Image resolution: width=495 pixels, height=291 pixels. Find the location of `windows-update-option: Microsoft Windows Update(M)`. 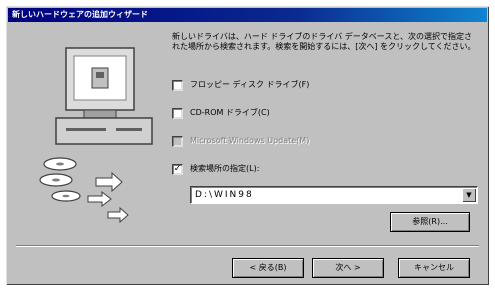

windows-update-option: Microsoft Windows Update(M) is located at coordinates (240, 141).